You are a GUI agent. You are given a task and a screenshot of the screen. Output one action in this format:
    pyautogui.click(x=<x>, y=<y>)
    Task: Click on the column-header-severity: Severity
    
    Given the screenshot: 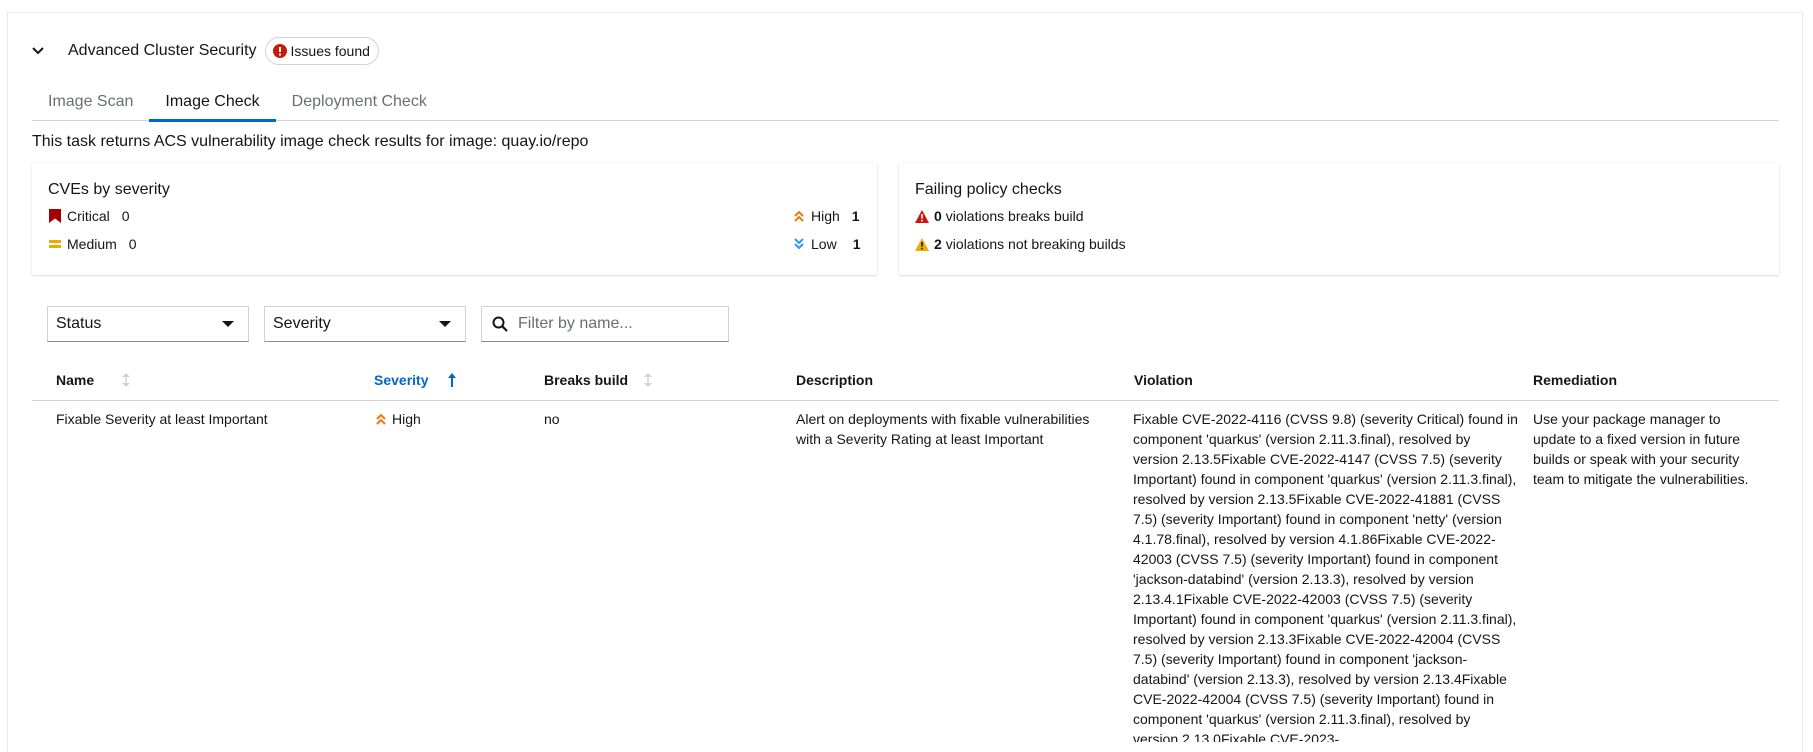 What is the action you would take?
    pyautogui.click(x=415, y=380)
    